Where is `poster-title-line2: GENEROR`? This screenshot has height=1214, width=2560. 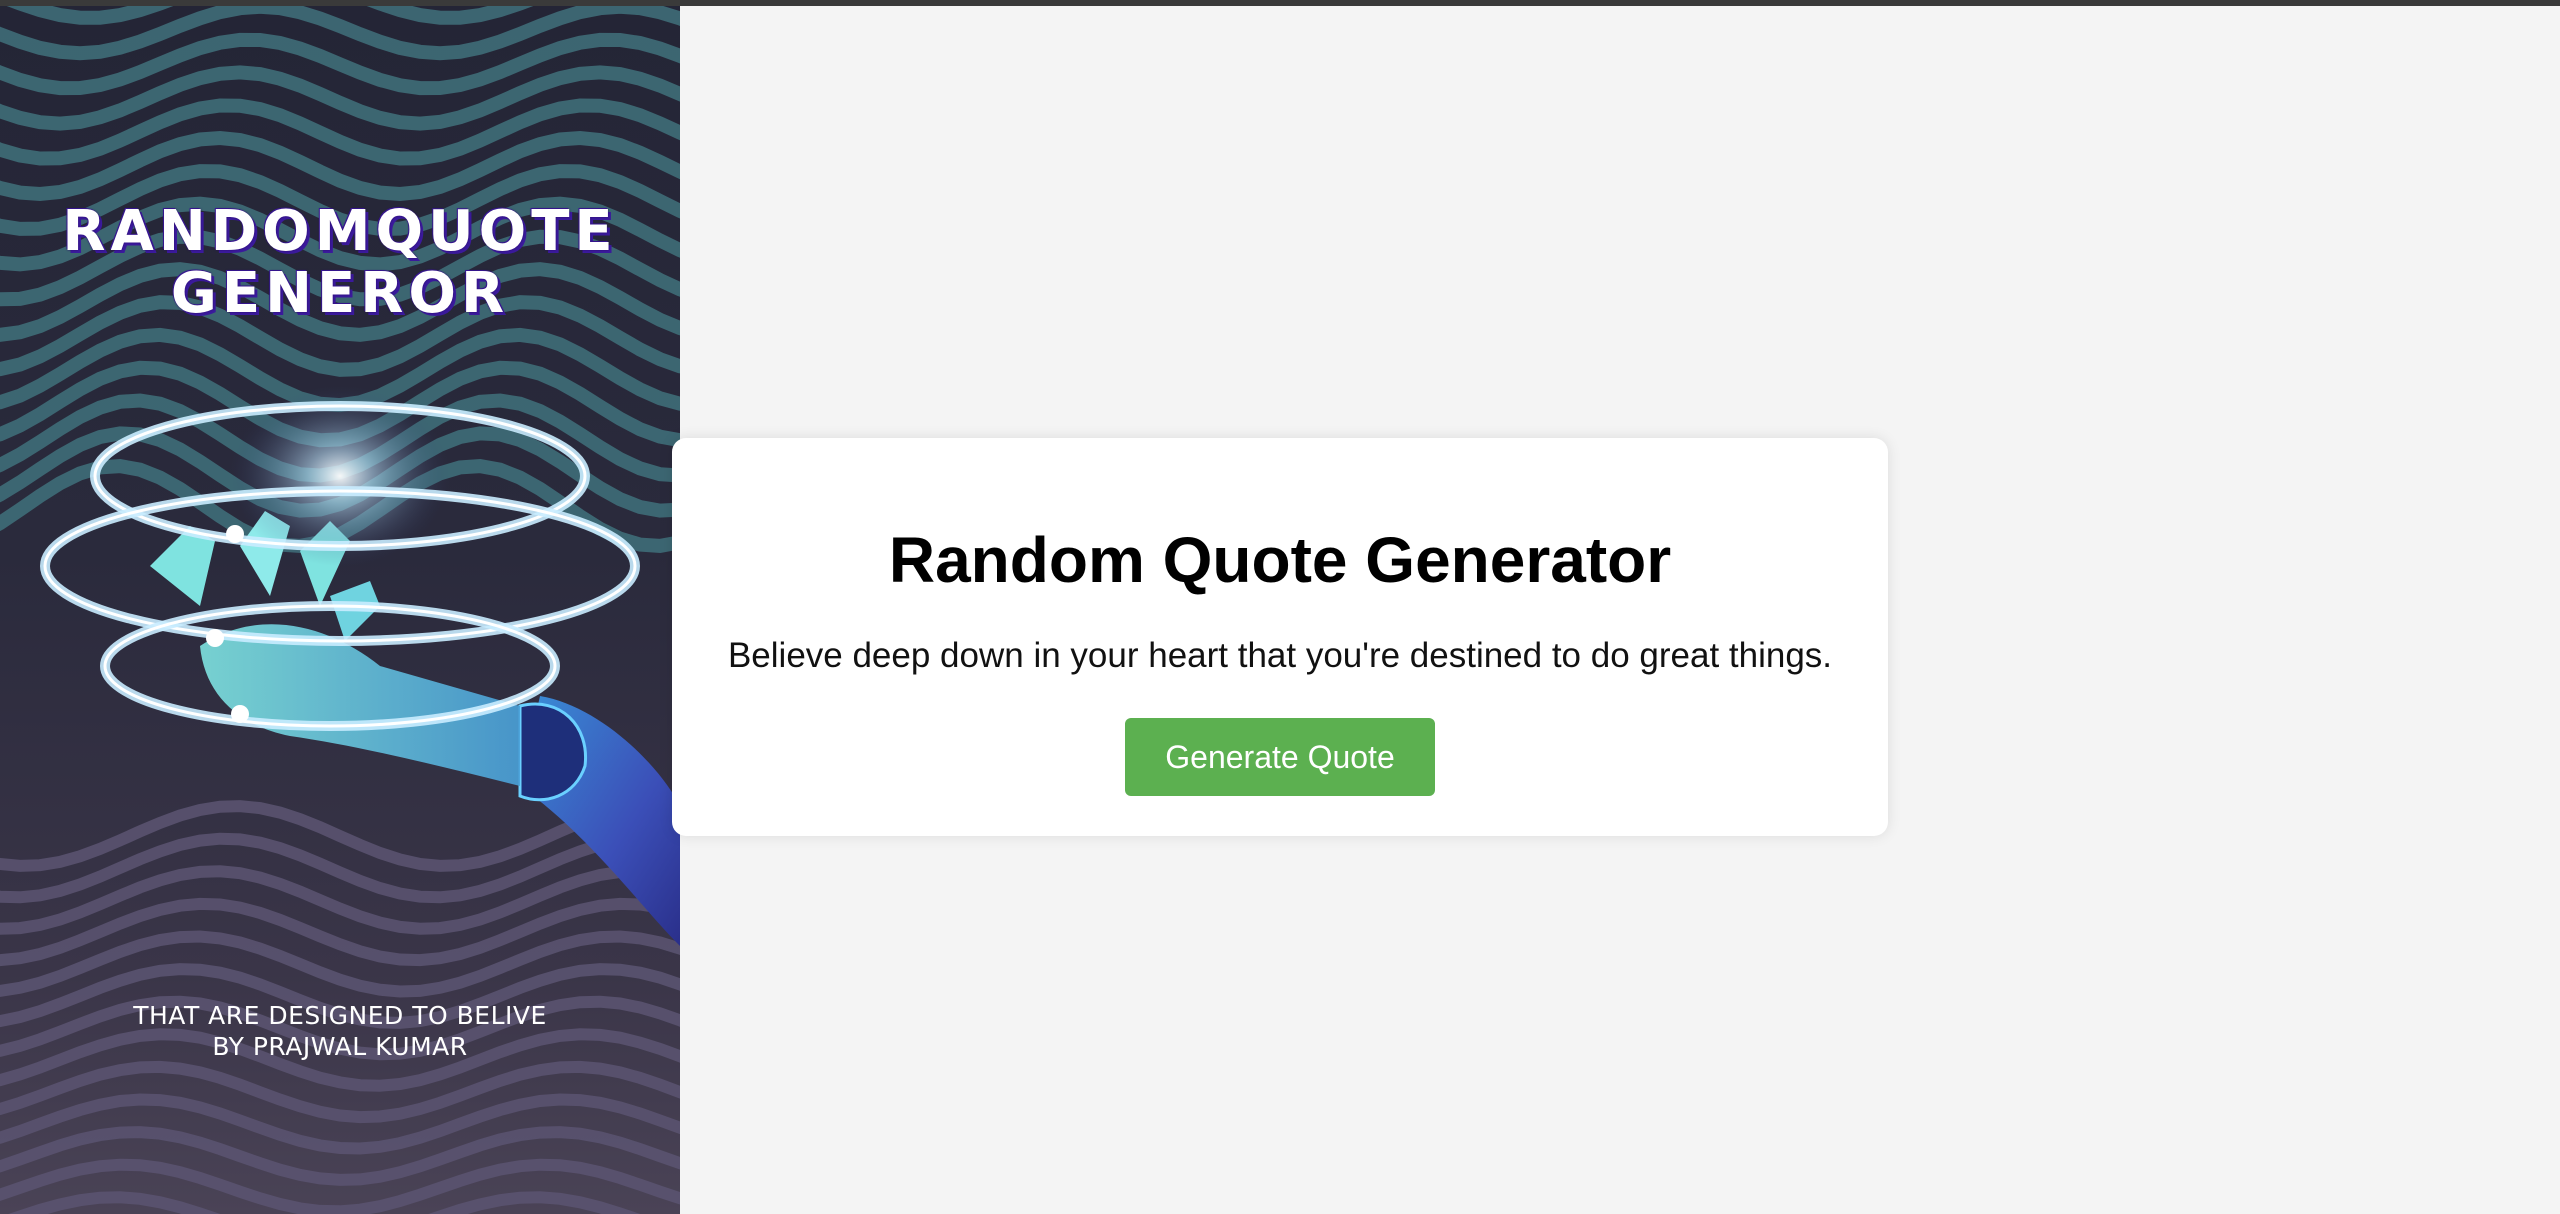
poster-title-line2: GENEROR is located at coordinates (340, 293).